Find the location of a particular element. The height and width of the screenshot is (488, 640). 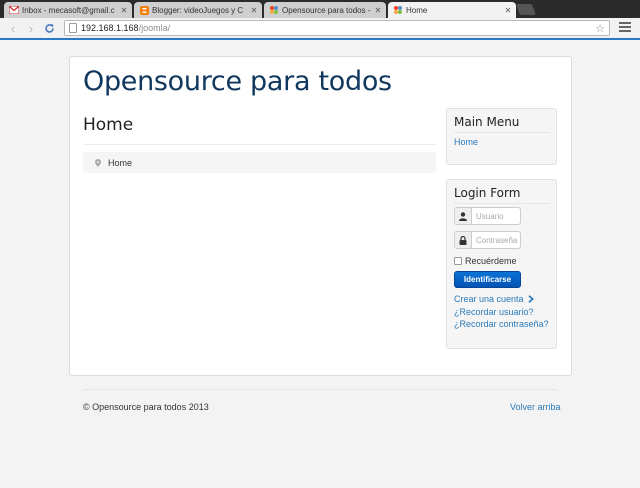

page-title: Home is located at coordinates (108, 125).